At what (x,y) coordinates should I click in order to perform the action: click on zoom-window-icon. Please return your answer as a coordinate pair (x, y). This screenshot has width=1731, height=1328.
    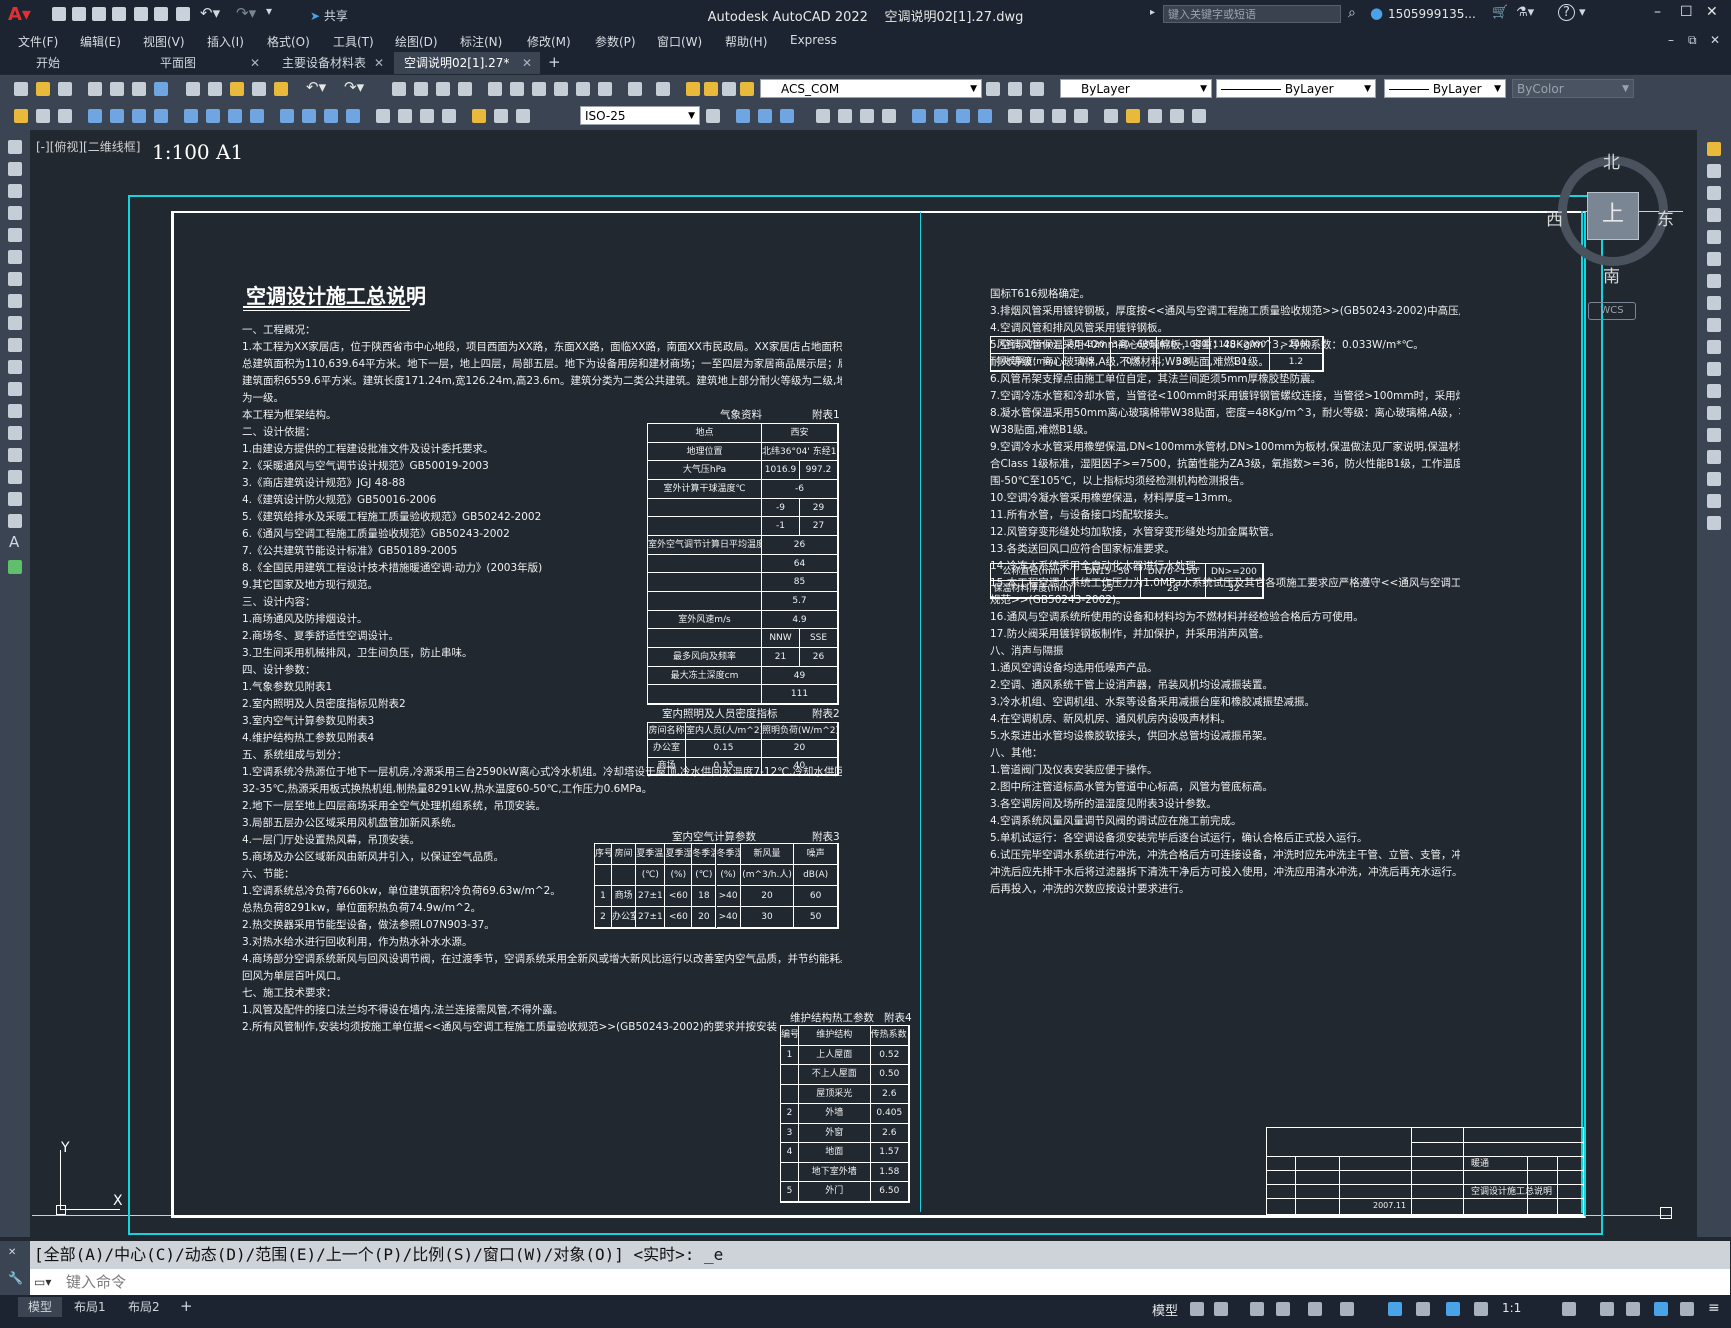
    Looking at the image, I should click on (443, 89).